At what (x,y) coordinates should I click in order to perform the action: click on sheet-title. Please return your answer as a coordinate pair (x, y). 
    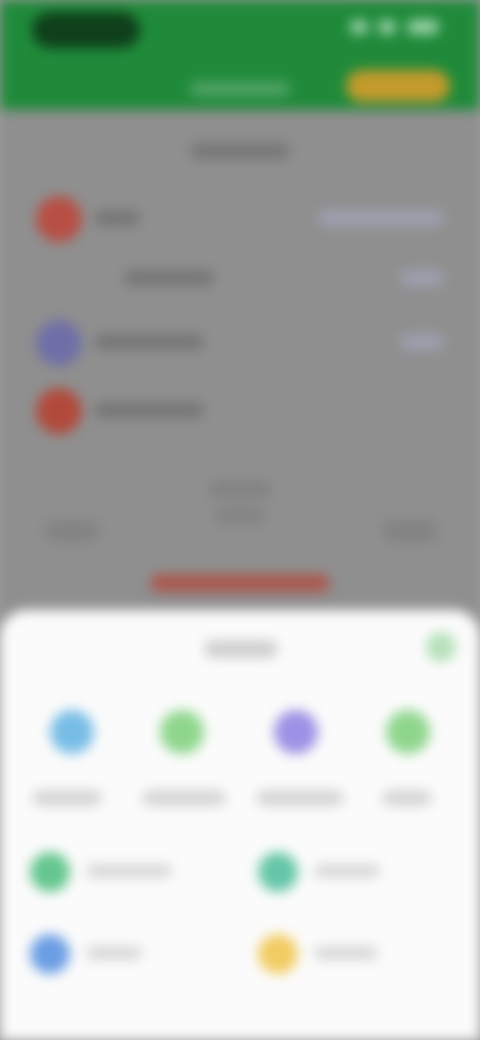
    Looking at the image, I should click on (241, 649).